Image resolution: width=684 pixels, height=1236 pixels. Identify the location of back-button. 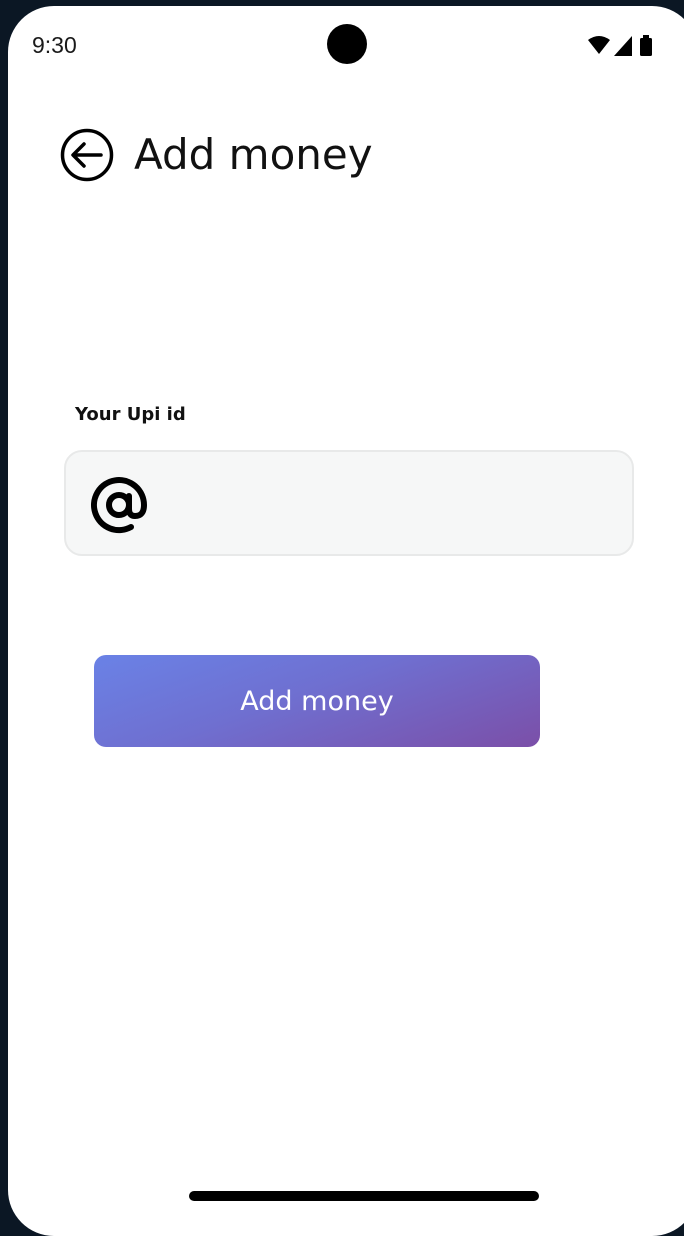
(87, 155).